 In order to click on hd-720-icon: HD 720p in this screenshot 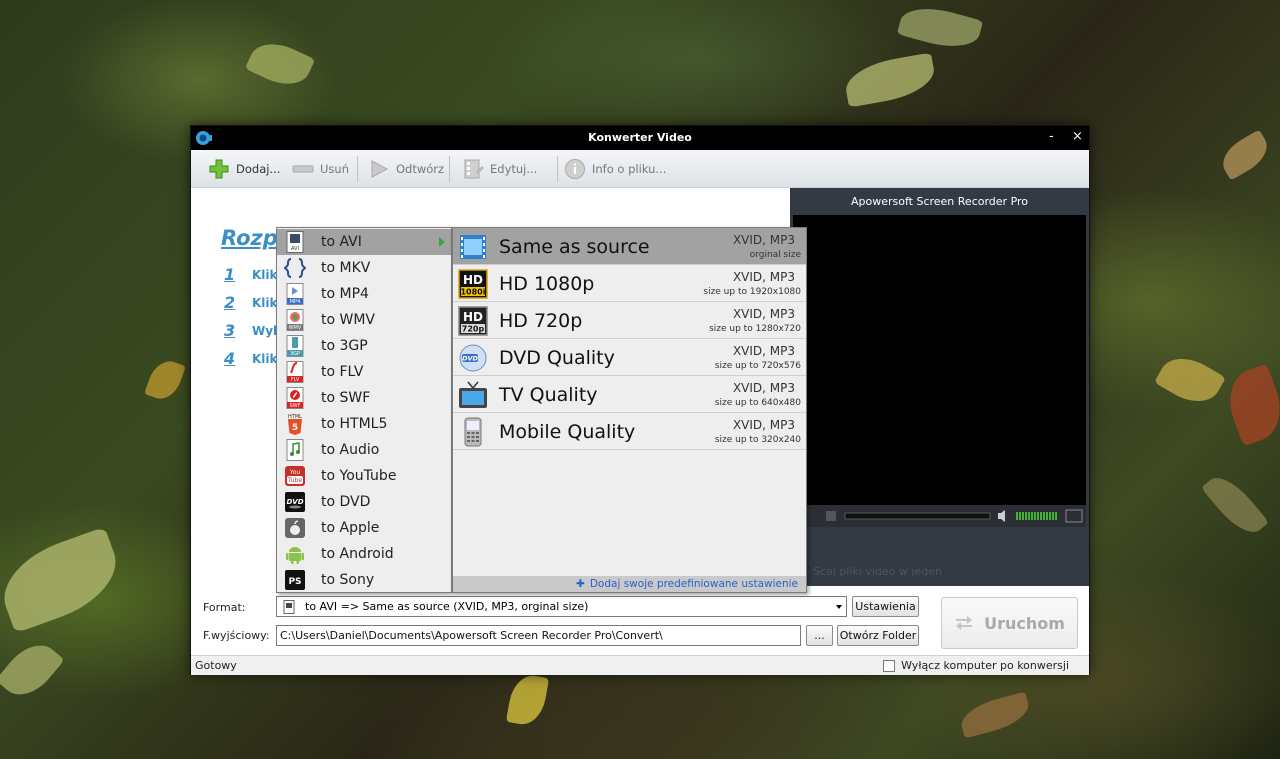, I will do `click(473, 321)`.